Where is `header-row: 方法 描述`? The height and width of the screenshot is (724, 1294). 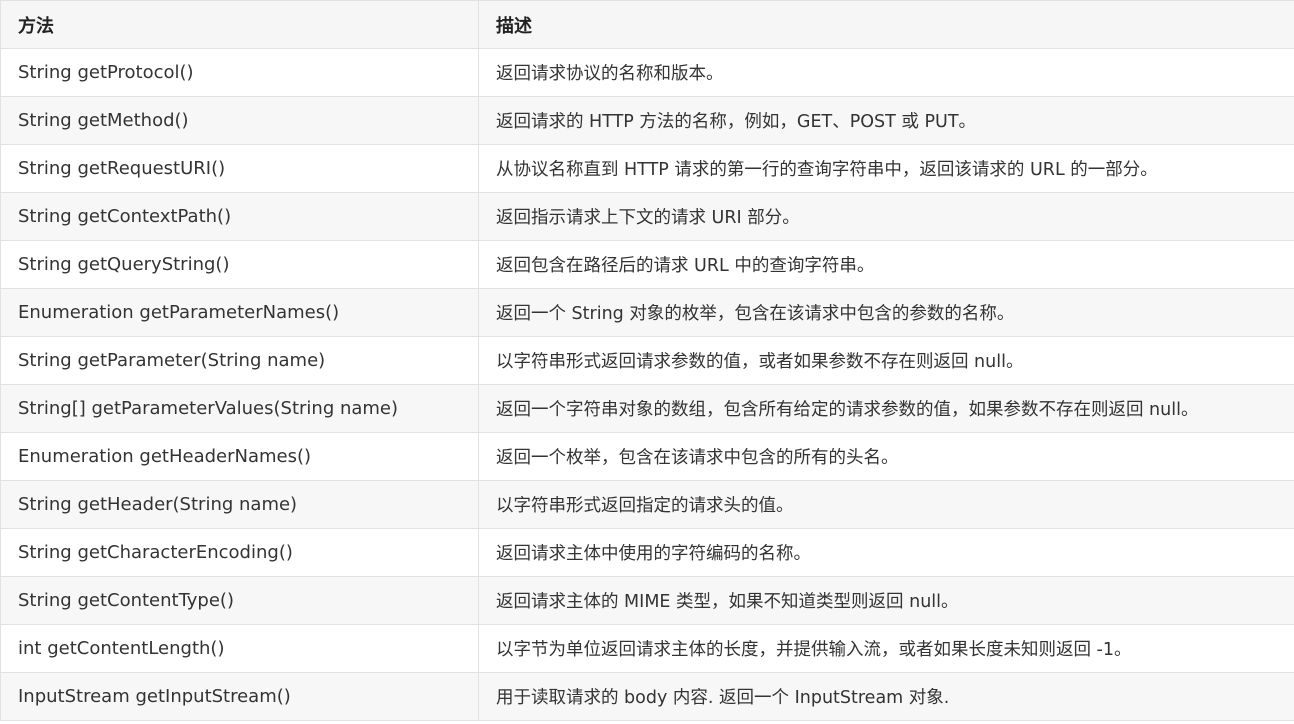 header-row: 方法 描述 is located at coordinates (647, 24).